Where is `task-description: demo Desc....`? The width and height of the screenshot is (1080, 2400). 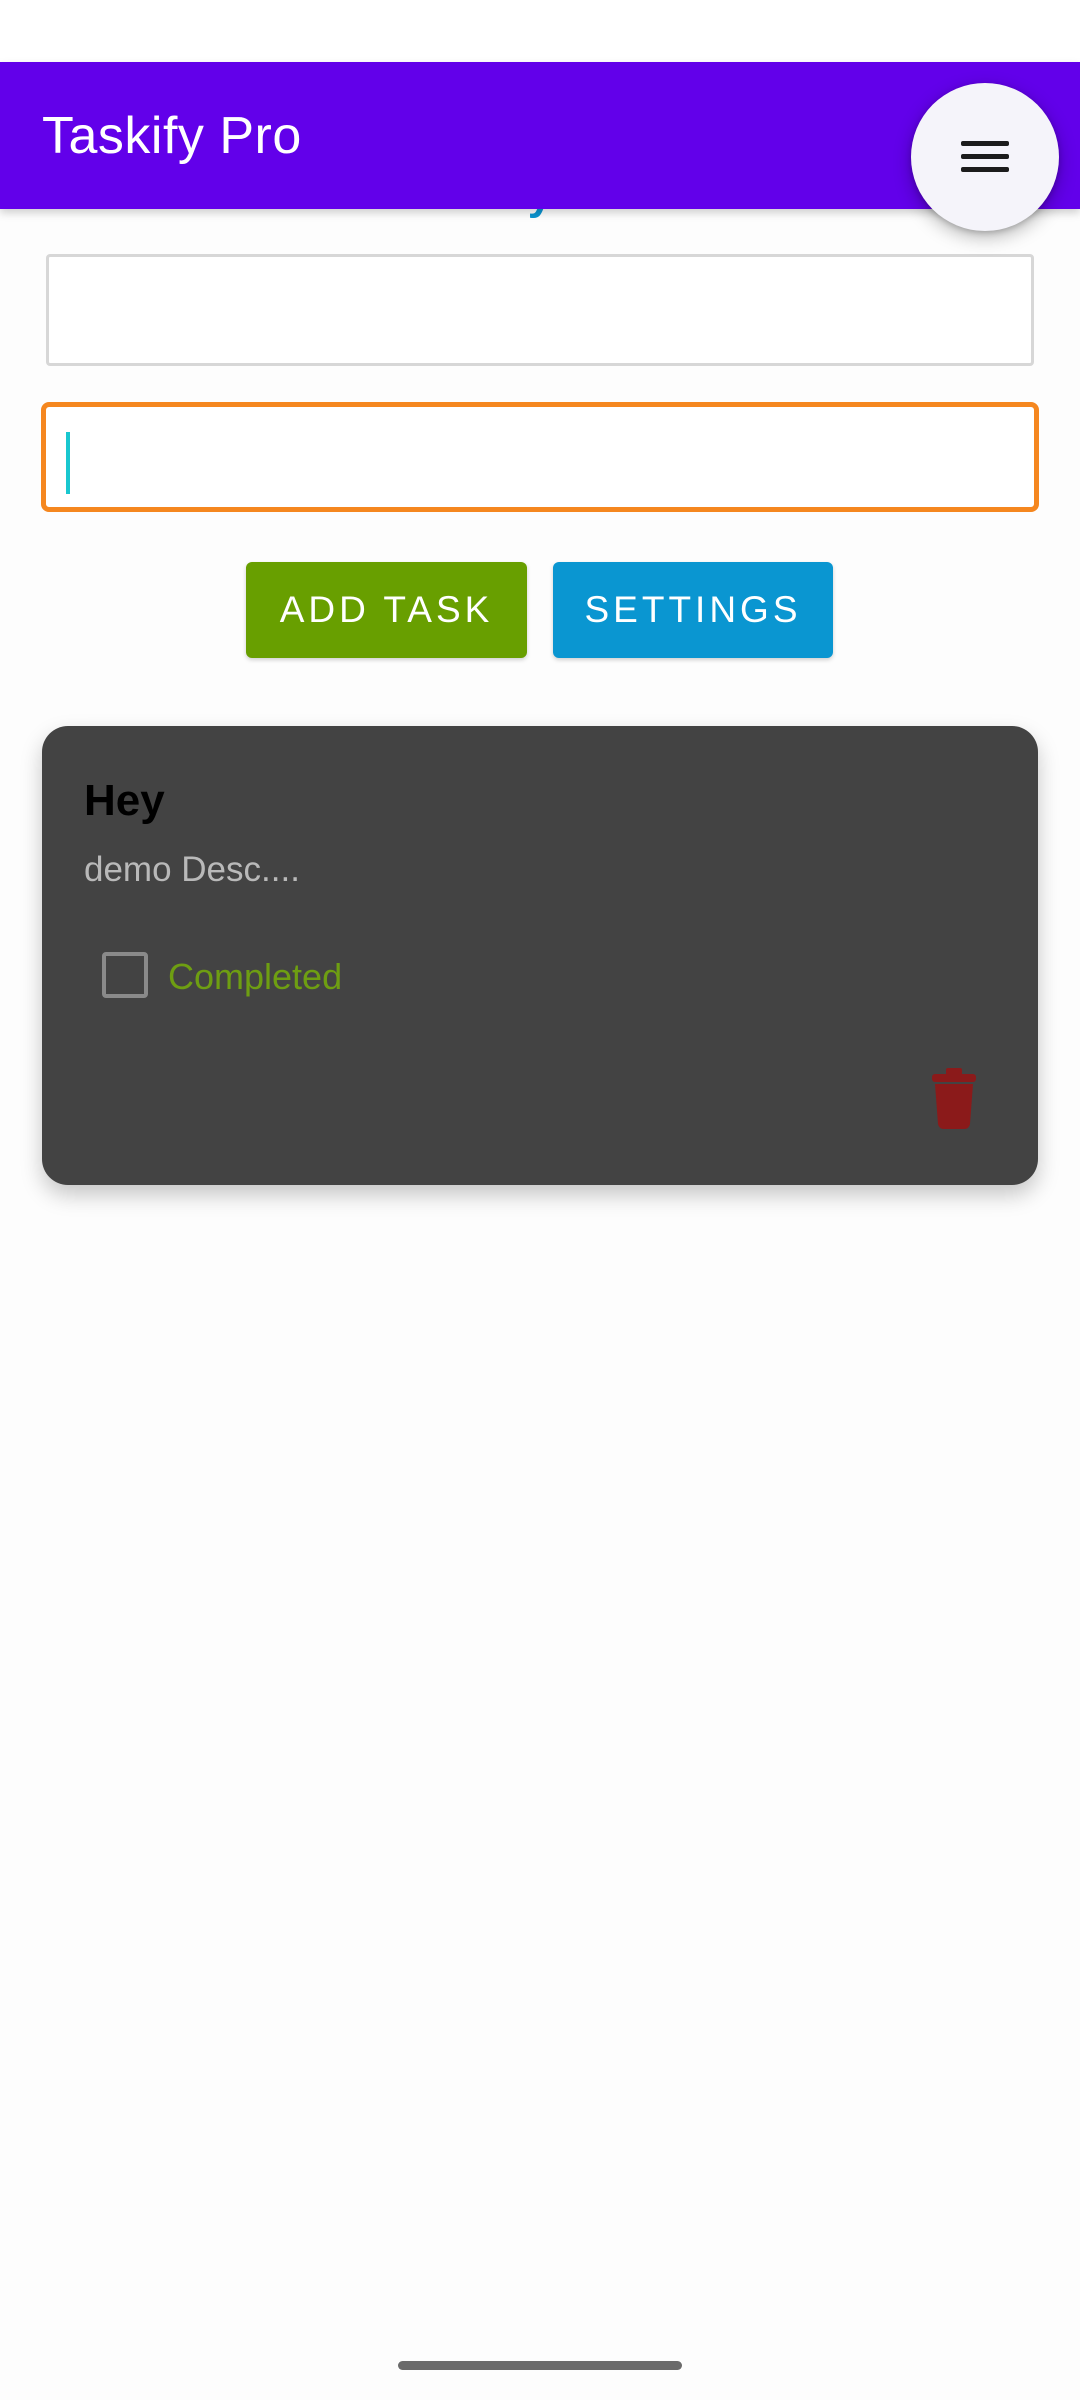 task-description: demo Desc.... is located at coordinates (192, 869).